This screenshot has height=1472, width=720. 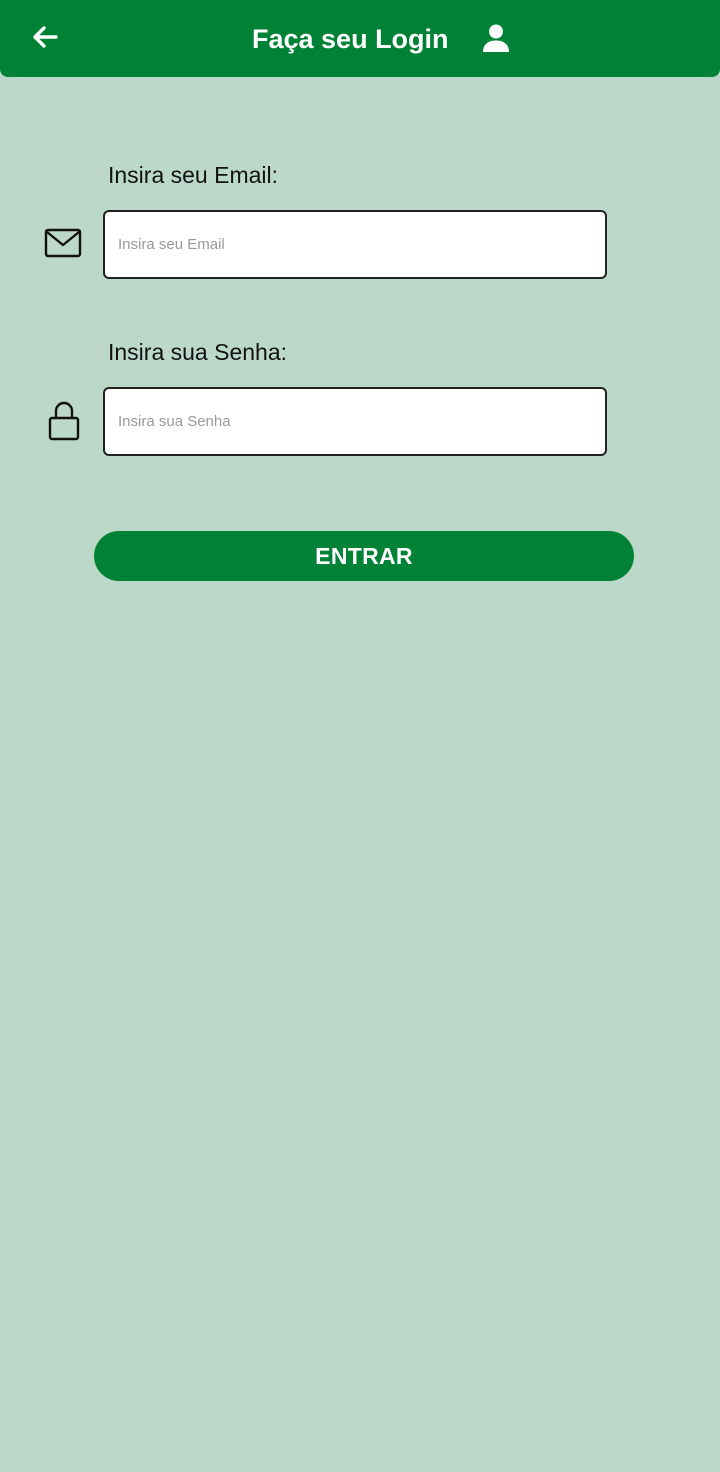 I want to click on mail-icon, so click(x=63, y=245).